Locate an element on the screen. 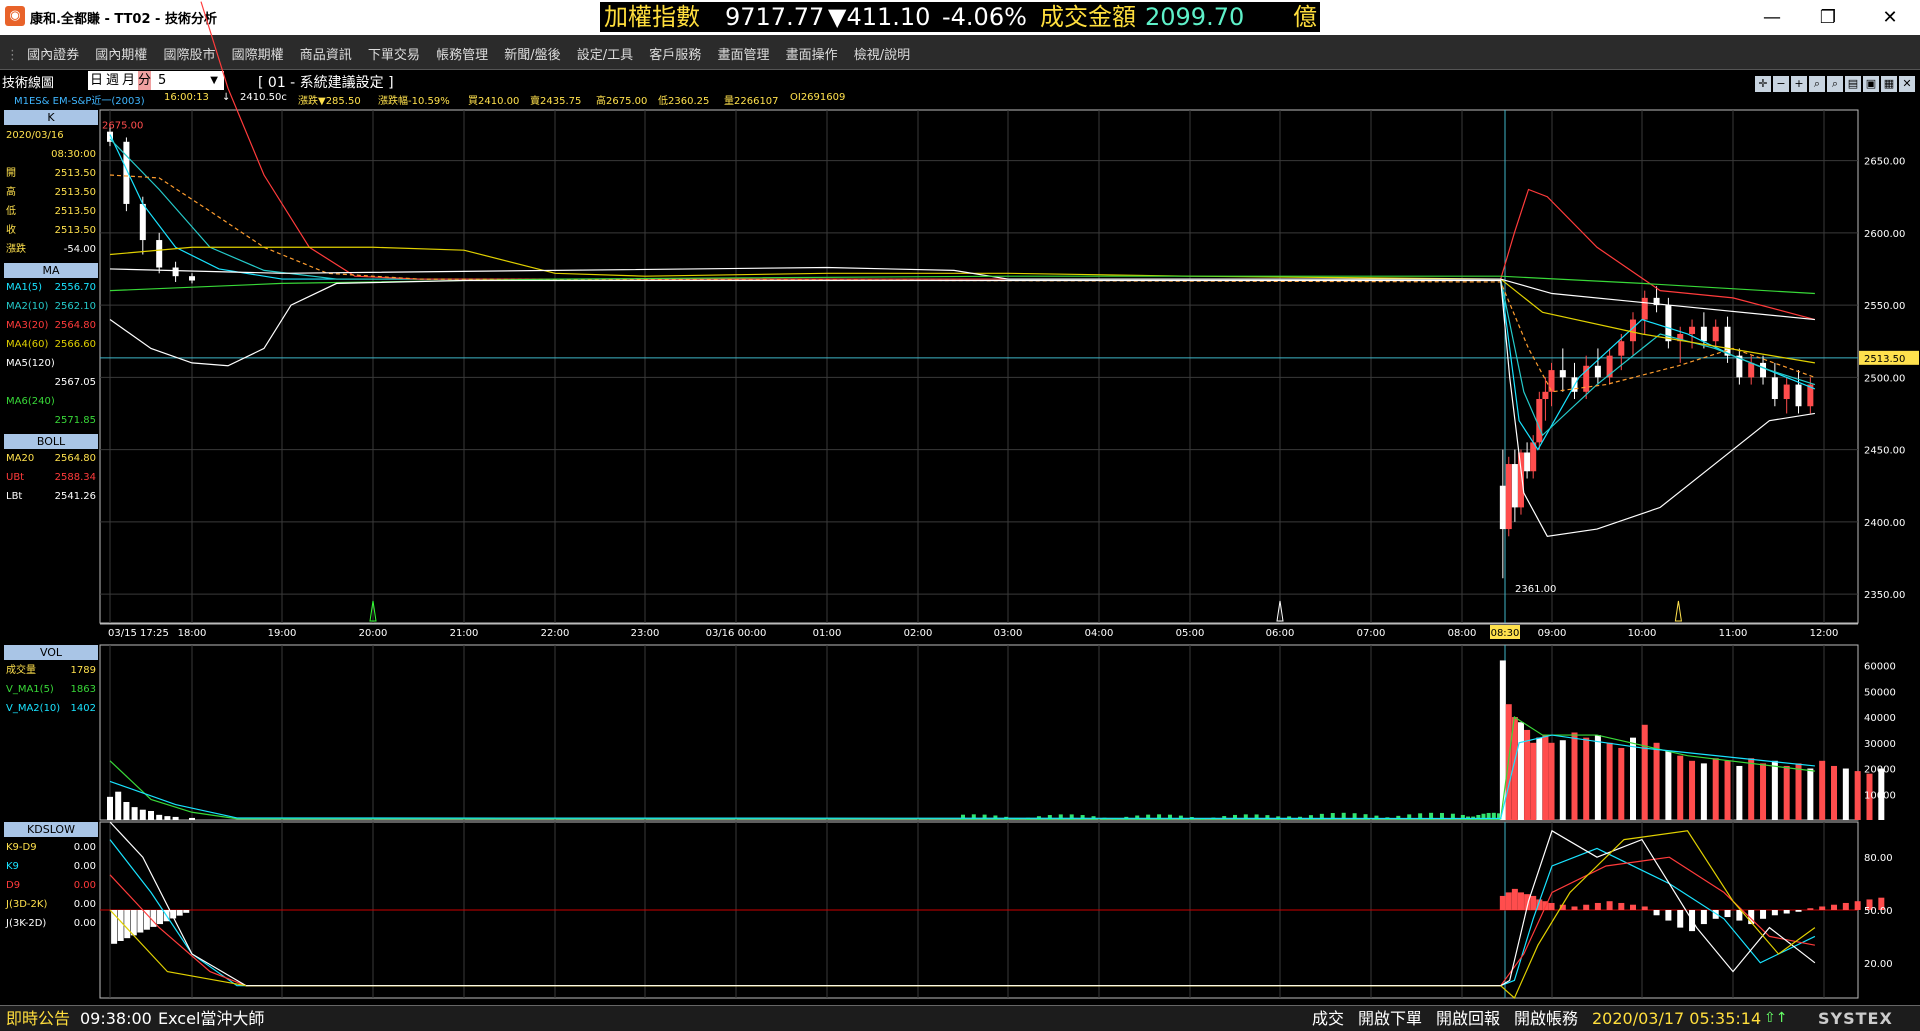  status-open-account: 開啟帳務 is located at coordinates (1546, 1018).